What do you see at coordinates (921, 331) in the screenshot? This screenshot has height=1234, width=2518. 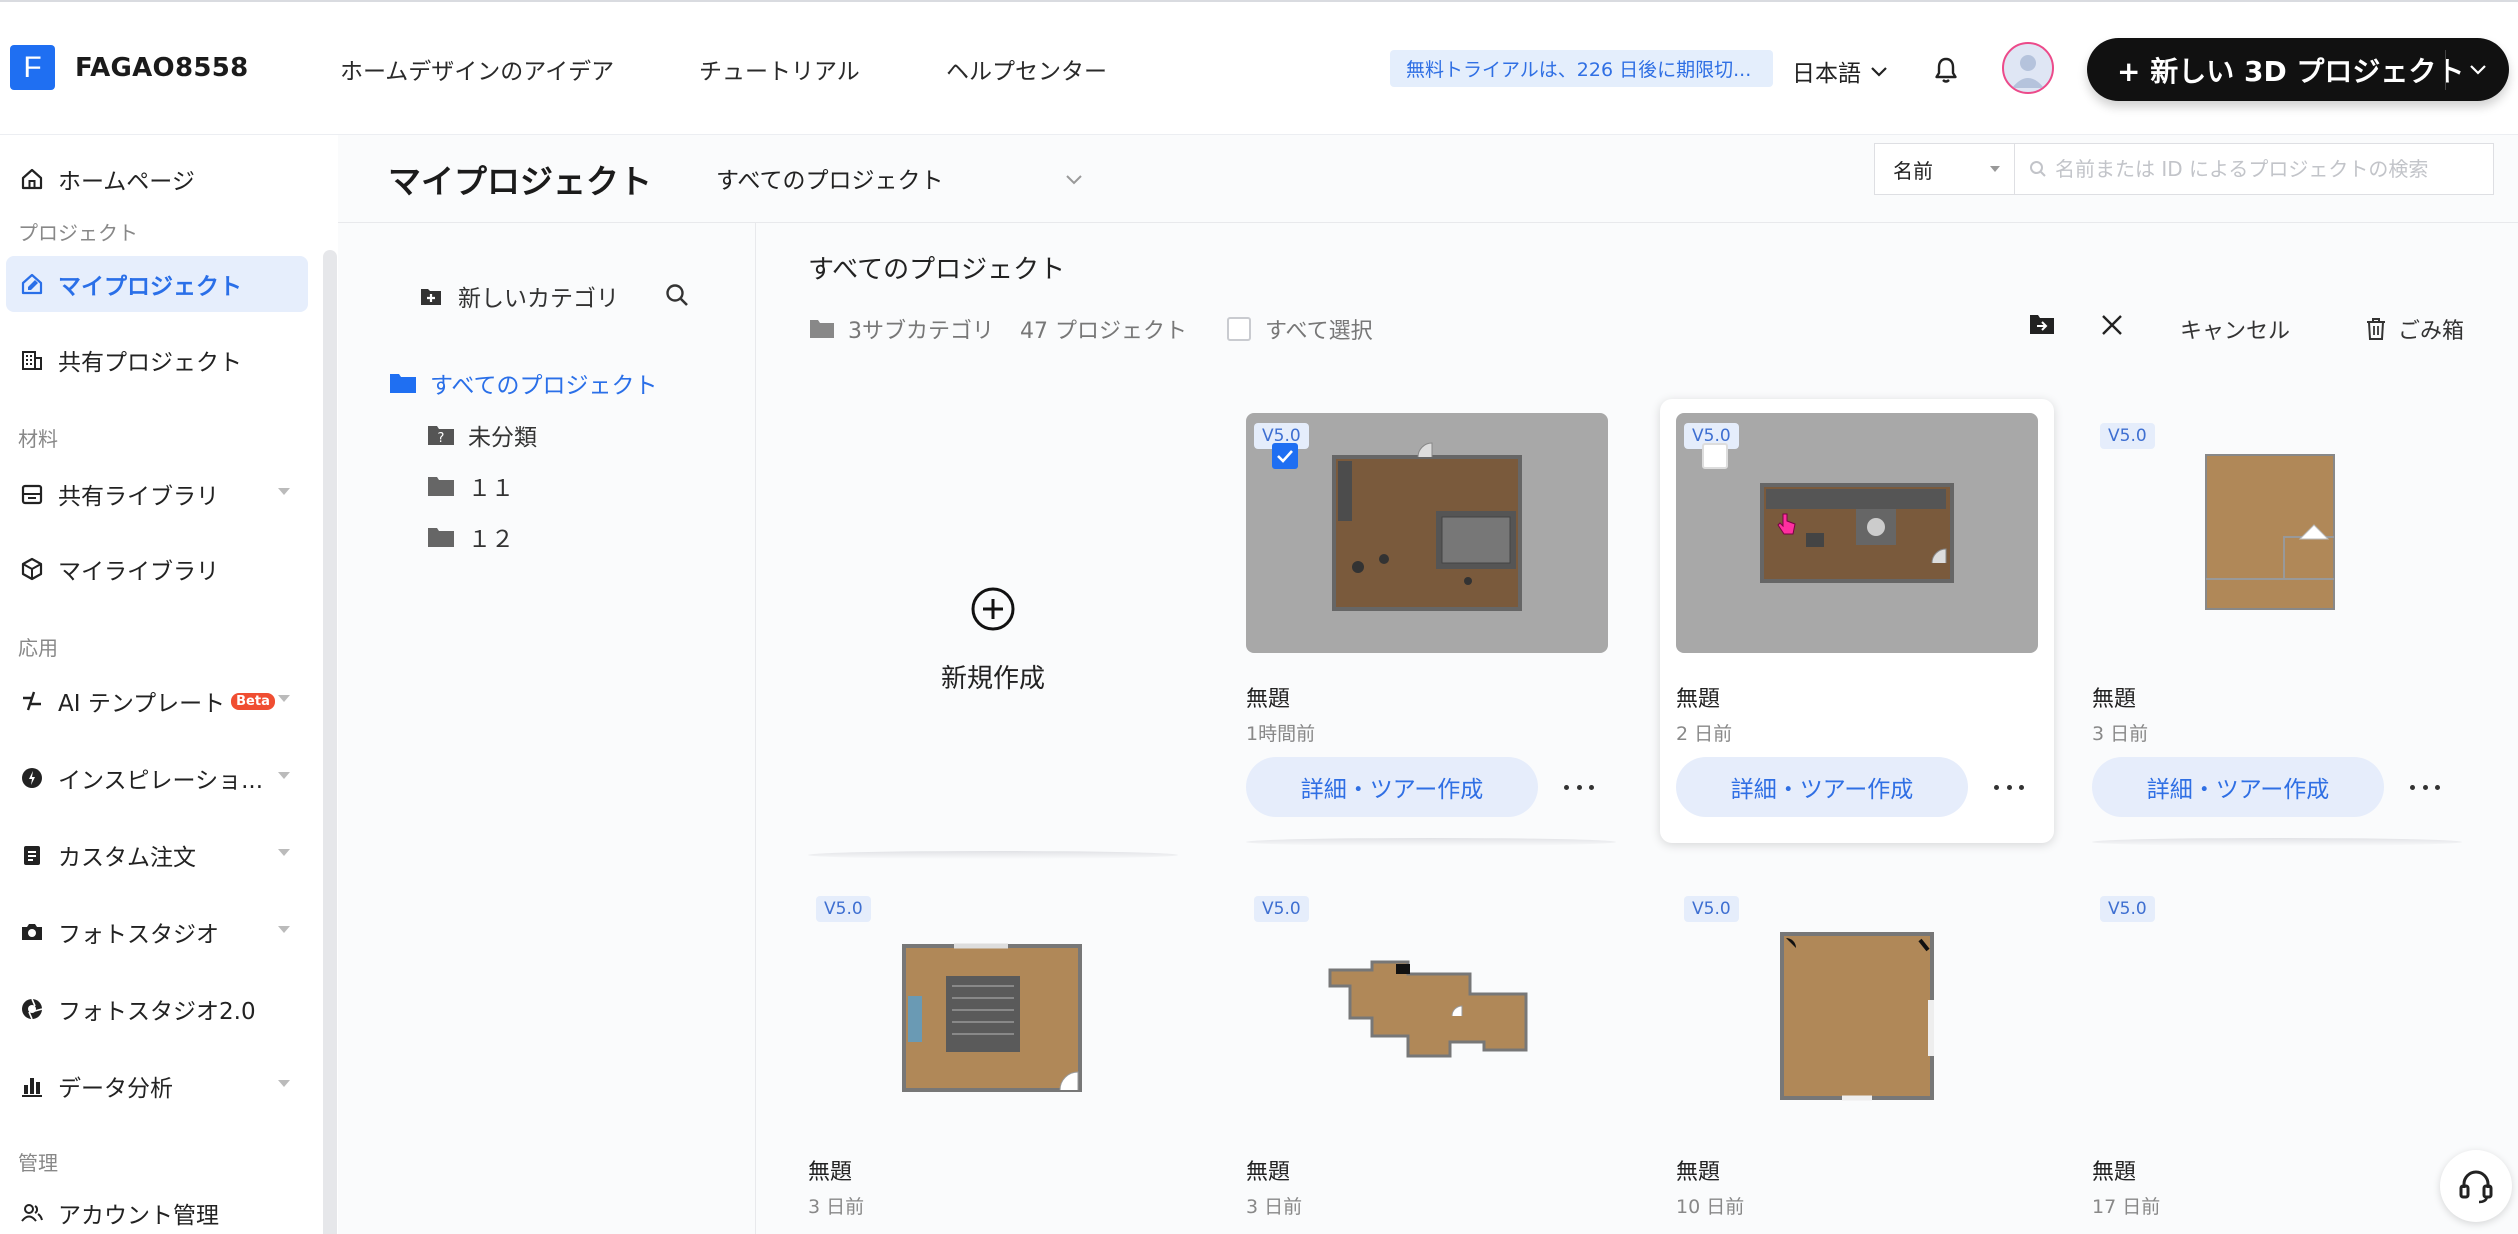 I see `subcategory-count: 3サブカテゴリ` at bounding box center [921, 331].